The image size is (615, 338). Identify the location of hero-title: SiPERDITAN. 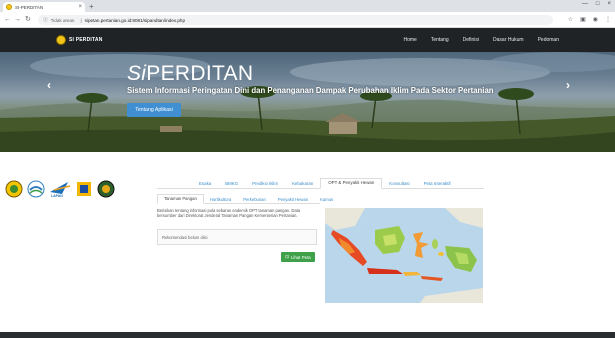
(190, 74).